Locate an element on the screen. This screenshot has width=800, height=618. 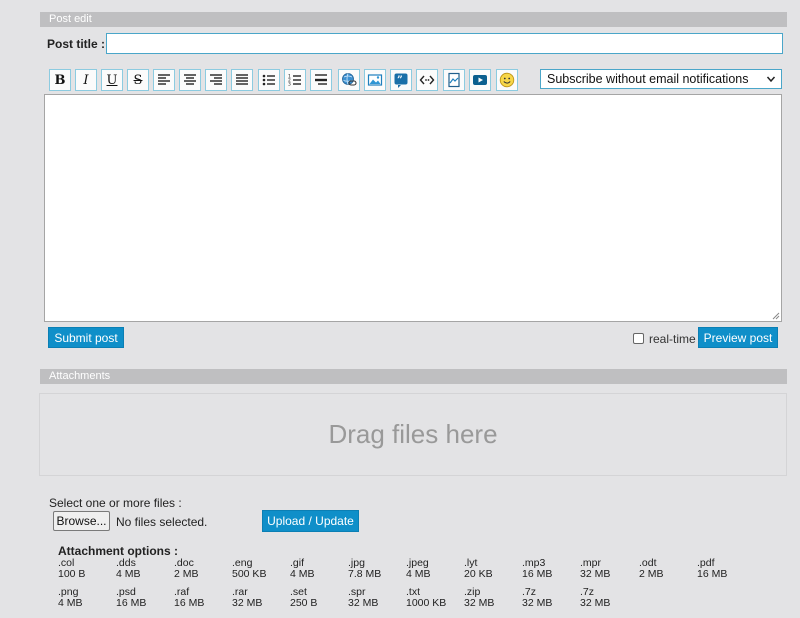
attachment-option: .eng 500 KB is located at coordinates (249, 569).